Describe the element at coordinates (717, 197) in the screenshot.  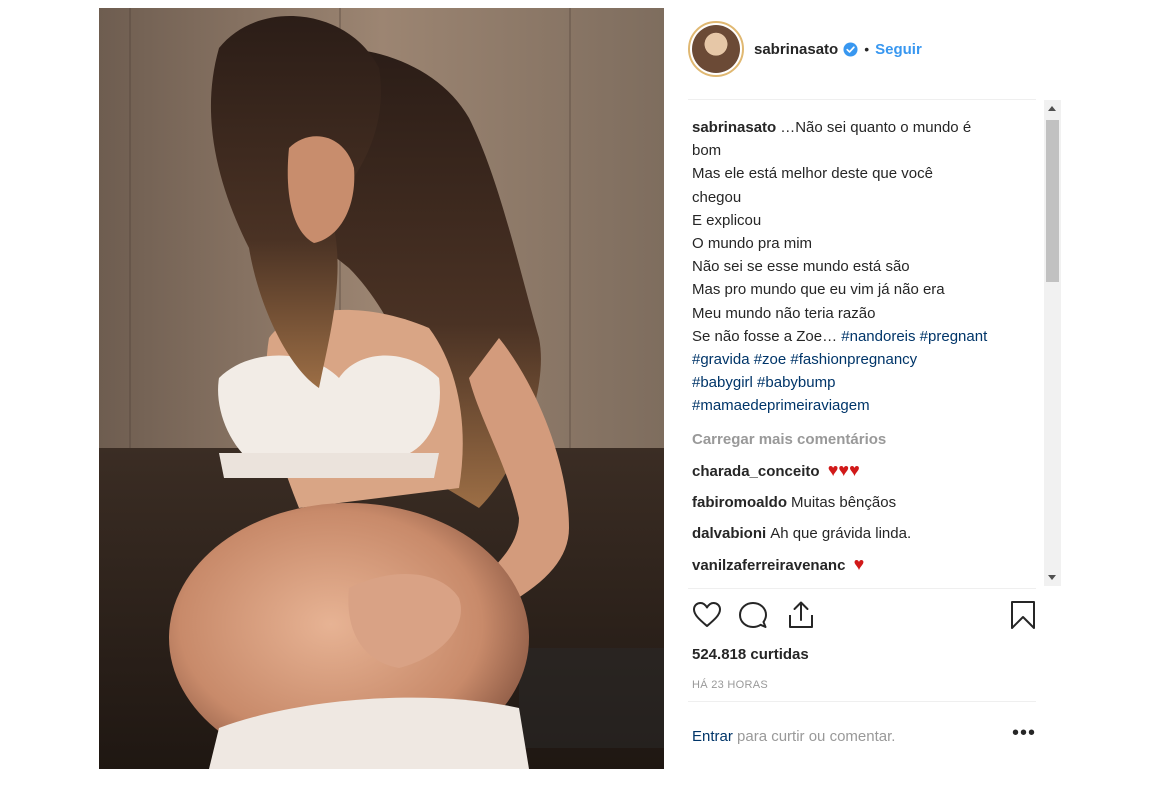
I see `caption-line: chegou` at that location.